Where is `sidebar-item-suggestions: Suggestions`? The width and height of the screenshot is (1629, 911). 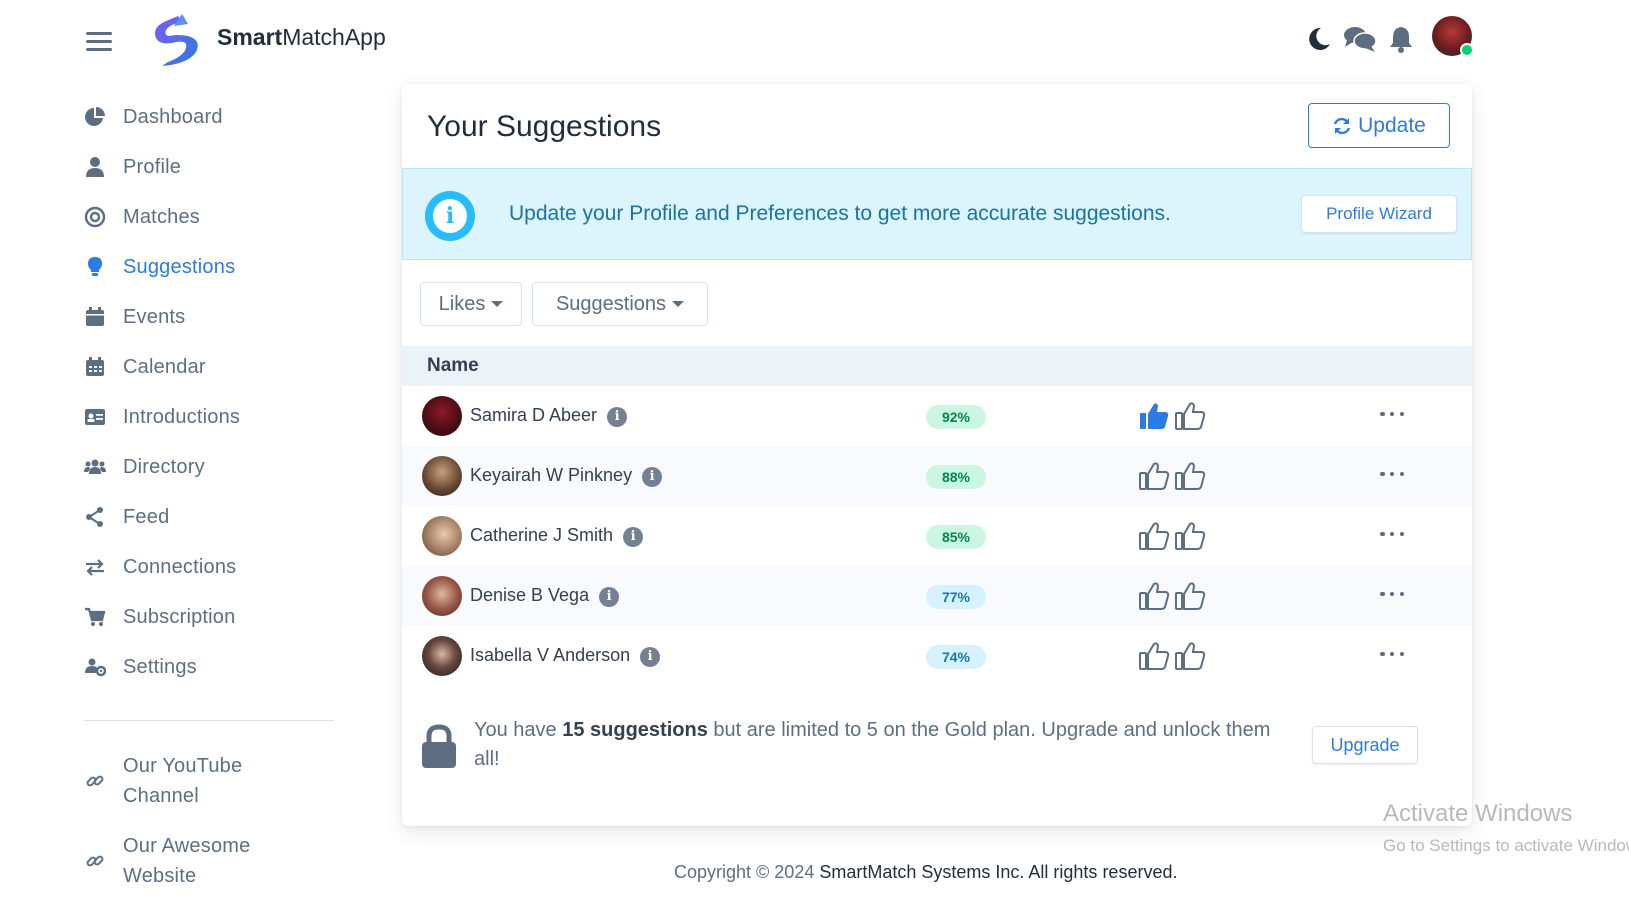
sidebar-item-suggestions: Suggestions is located at coordinates (214, 267).